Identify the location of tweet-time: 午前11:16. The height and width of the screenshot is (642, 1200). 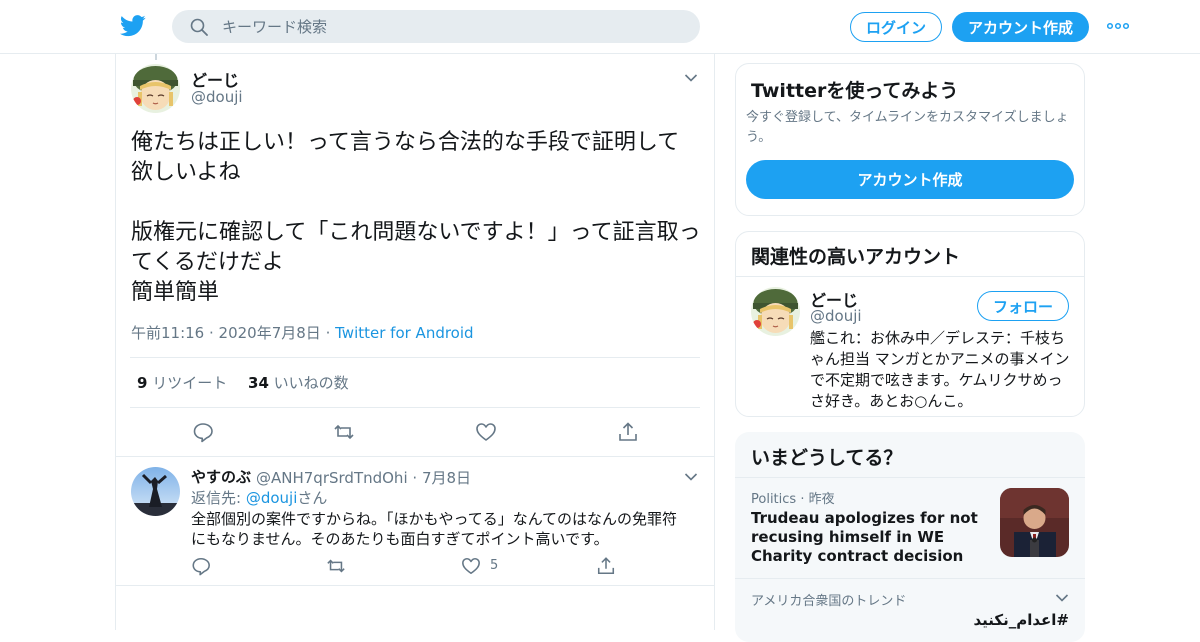
(167, 333).